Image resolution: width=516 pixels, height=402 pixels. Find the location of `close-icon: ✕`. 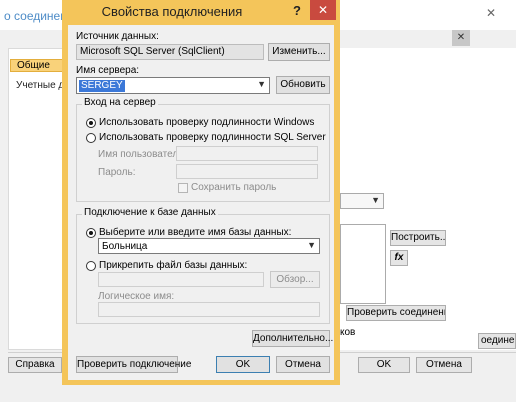

close-icon: ✕ is located at coordinates (323, 10).